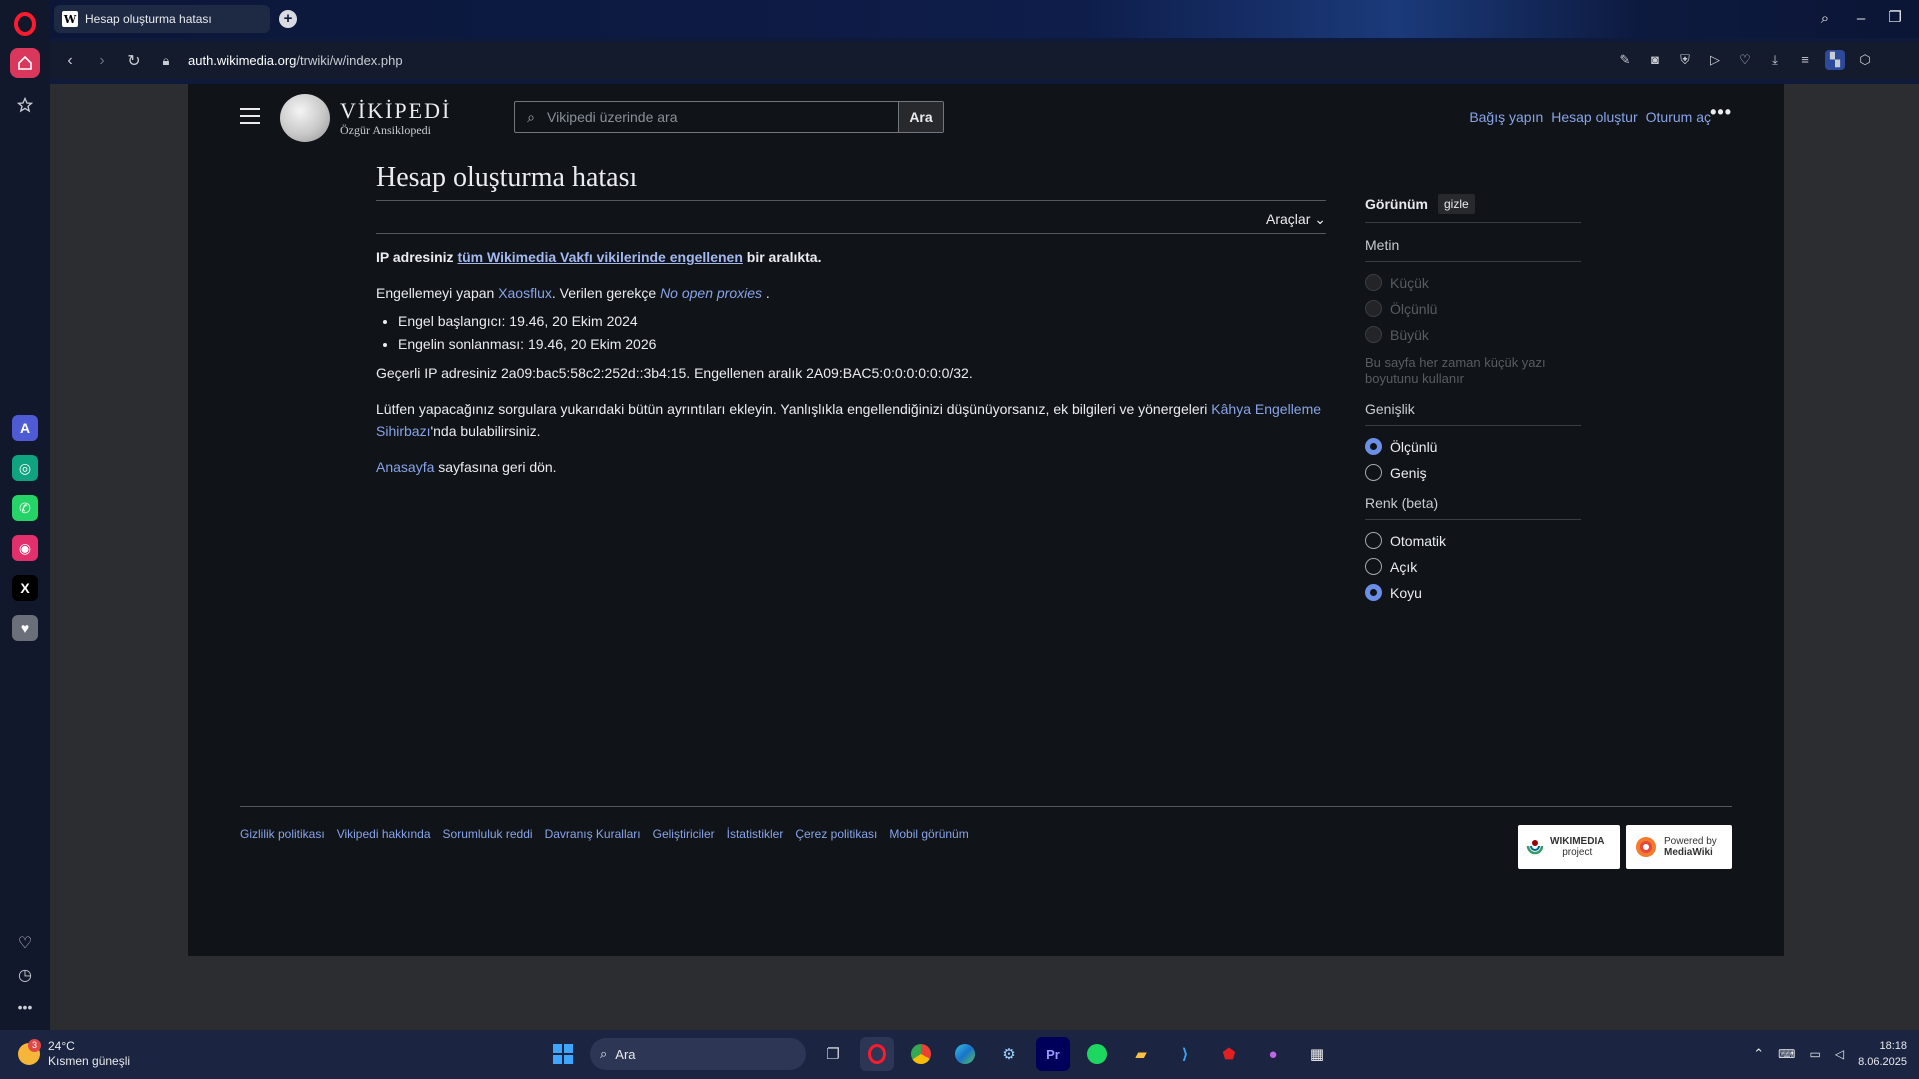 This screenshot has height=1079, width=1919. What do you see at coordinates (1715, 60) in the screenshot?
I see `flow-icon: ▷` at bounding box center [1715, 60].